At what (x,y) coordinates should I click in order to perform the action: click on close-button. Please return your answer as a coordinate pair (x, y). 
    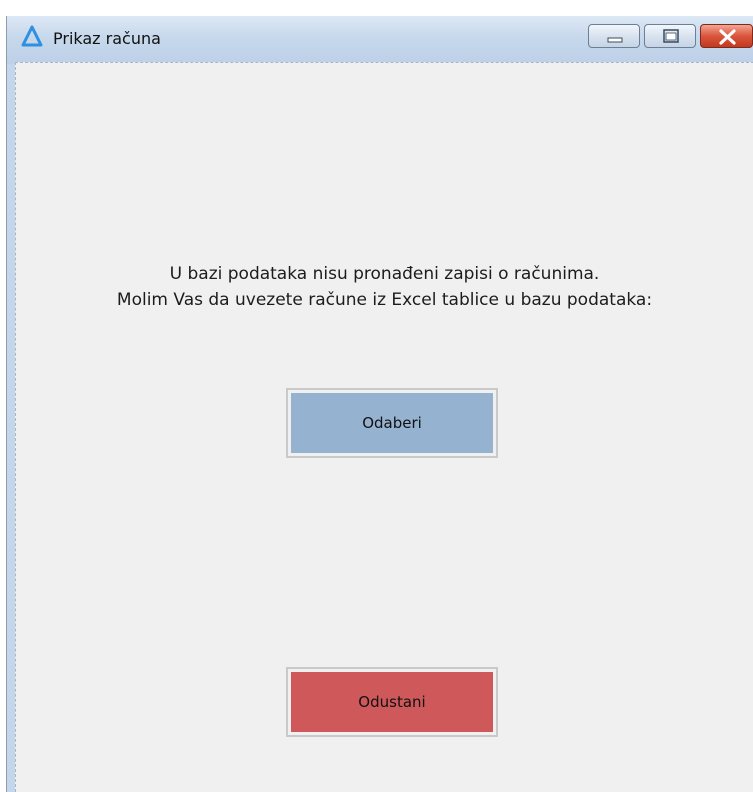
    Looking at the image, I should click on (726, 36).